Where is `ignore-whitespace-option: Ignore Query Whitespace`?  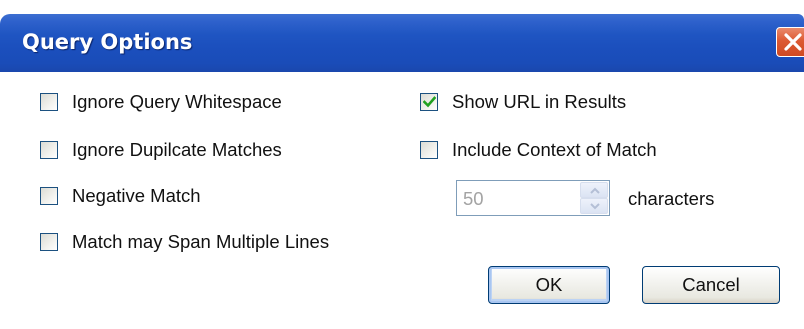
ignore-whitespace-option: Ignore Query Whitespace is located at coordinates (161, 102).